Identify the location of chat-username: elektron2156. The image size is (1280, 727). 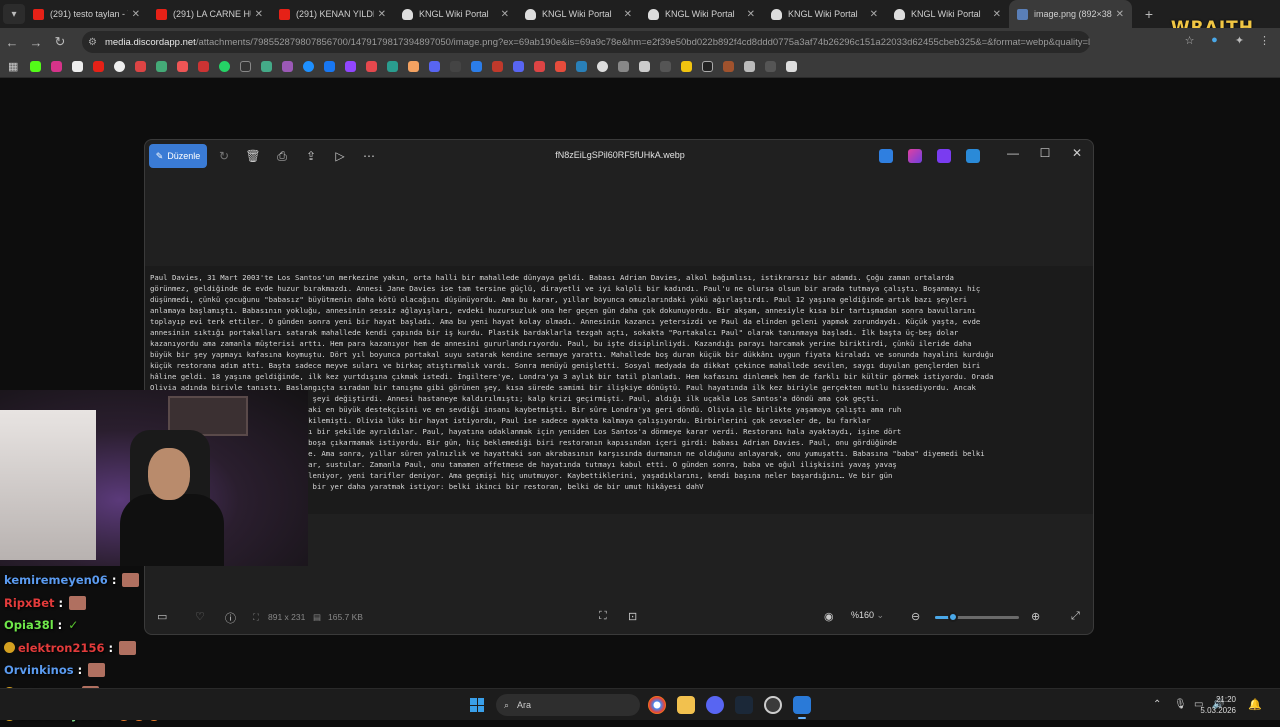
(61, 648).